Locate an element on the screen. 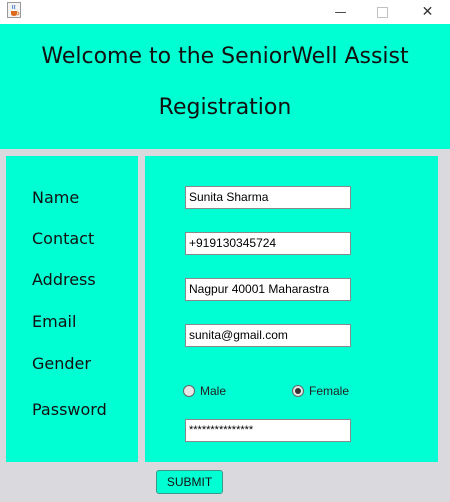 The image size is (450, 502). gender-male-label: Male is located at coordinates (213, 391).